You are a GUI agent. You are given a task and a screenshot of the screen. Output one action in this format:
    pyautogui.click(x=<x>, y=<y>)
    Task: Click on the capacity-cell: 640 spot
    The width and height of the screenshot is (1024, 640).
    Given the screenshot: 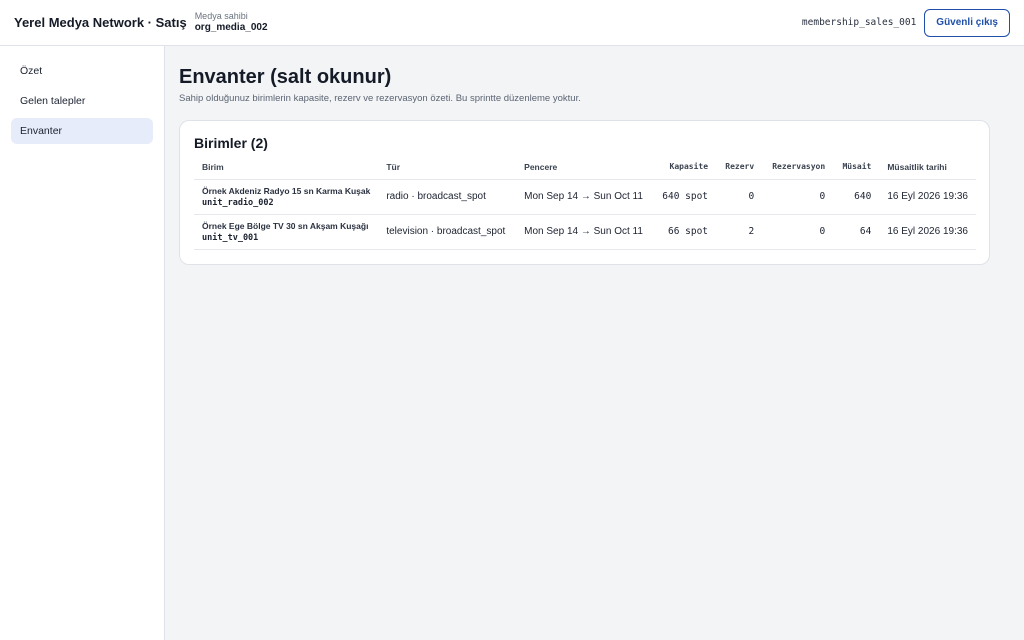 What is the action you would take?
    pyautogui.click(x=683, y=197)
    